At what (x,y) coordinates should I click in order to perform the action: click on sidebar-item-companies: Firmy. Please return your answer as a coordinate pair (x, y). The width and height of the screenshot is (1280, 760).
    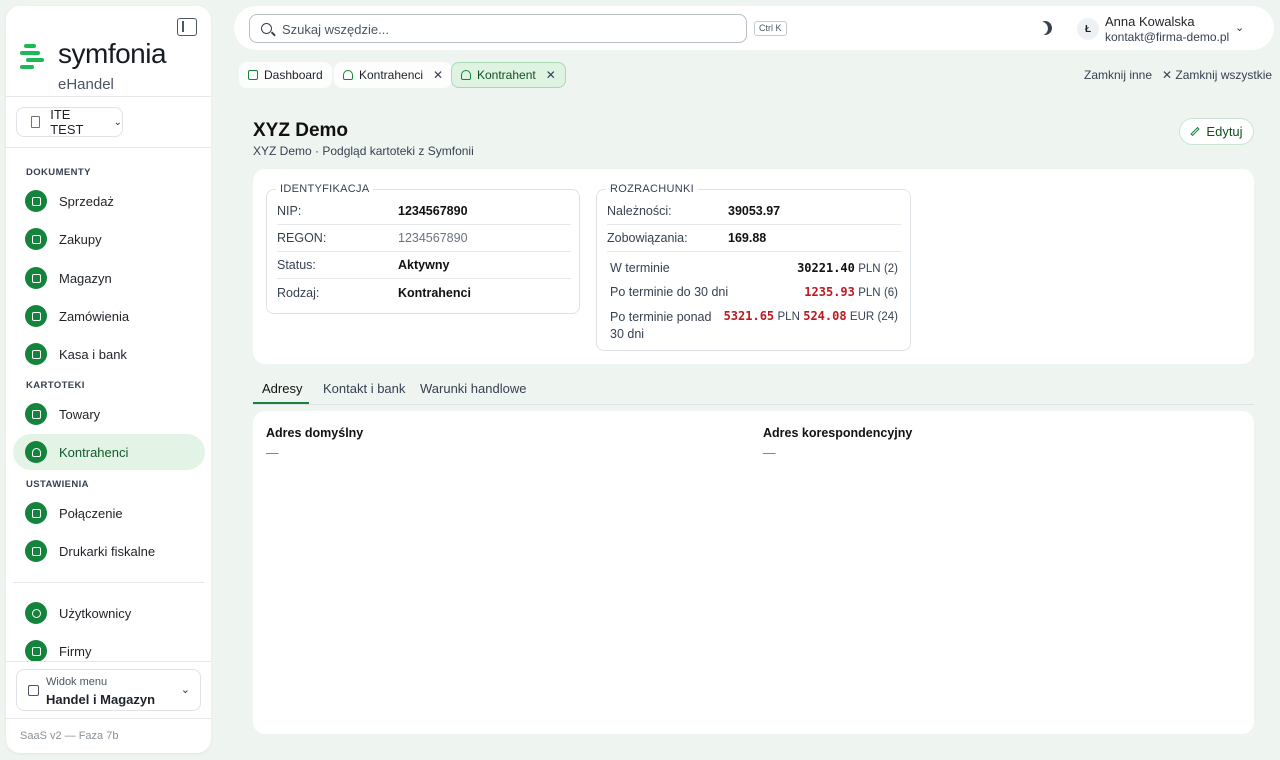
    Looking at the image, I should click on (109, 647).